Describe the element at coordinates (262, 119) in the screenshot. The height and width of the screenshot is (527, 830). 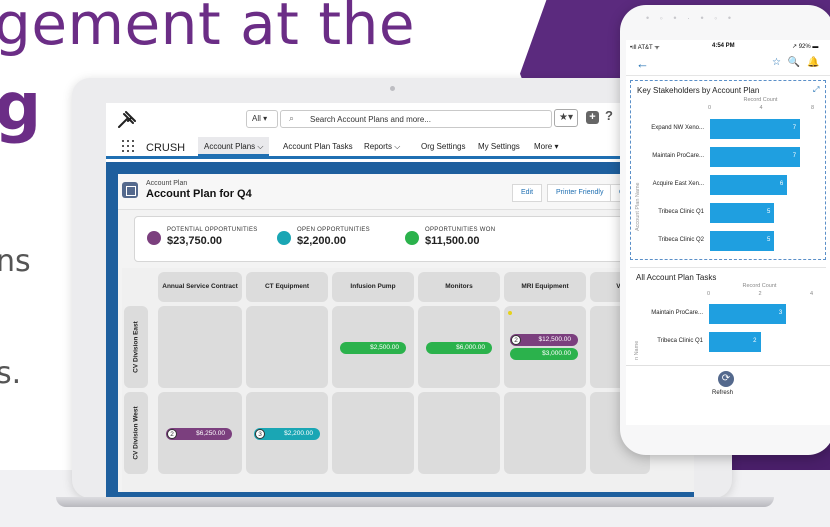
I see `search-scope-select: All ▾` at that location.